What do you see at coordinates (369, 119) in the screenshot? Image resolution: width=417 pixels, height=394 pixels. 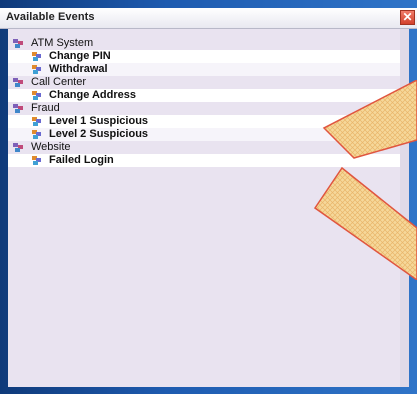 I see `callout-arrow-upper` at bounding box center [369, 119].